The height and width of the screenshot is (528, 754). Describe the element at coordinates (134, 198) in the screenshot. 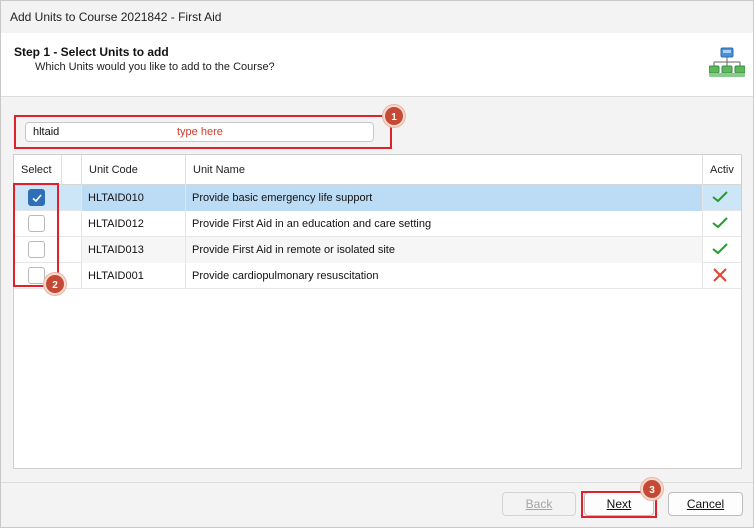

I see `unit-code-cell: HLTAID010` at that location.